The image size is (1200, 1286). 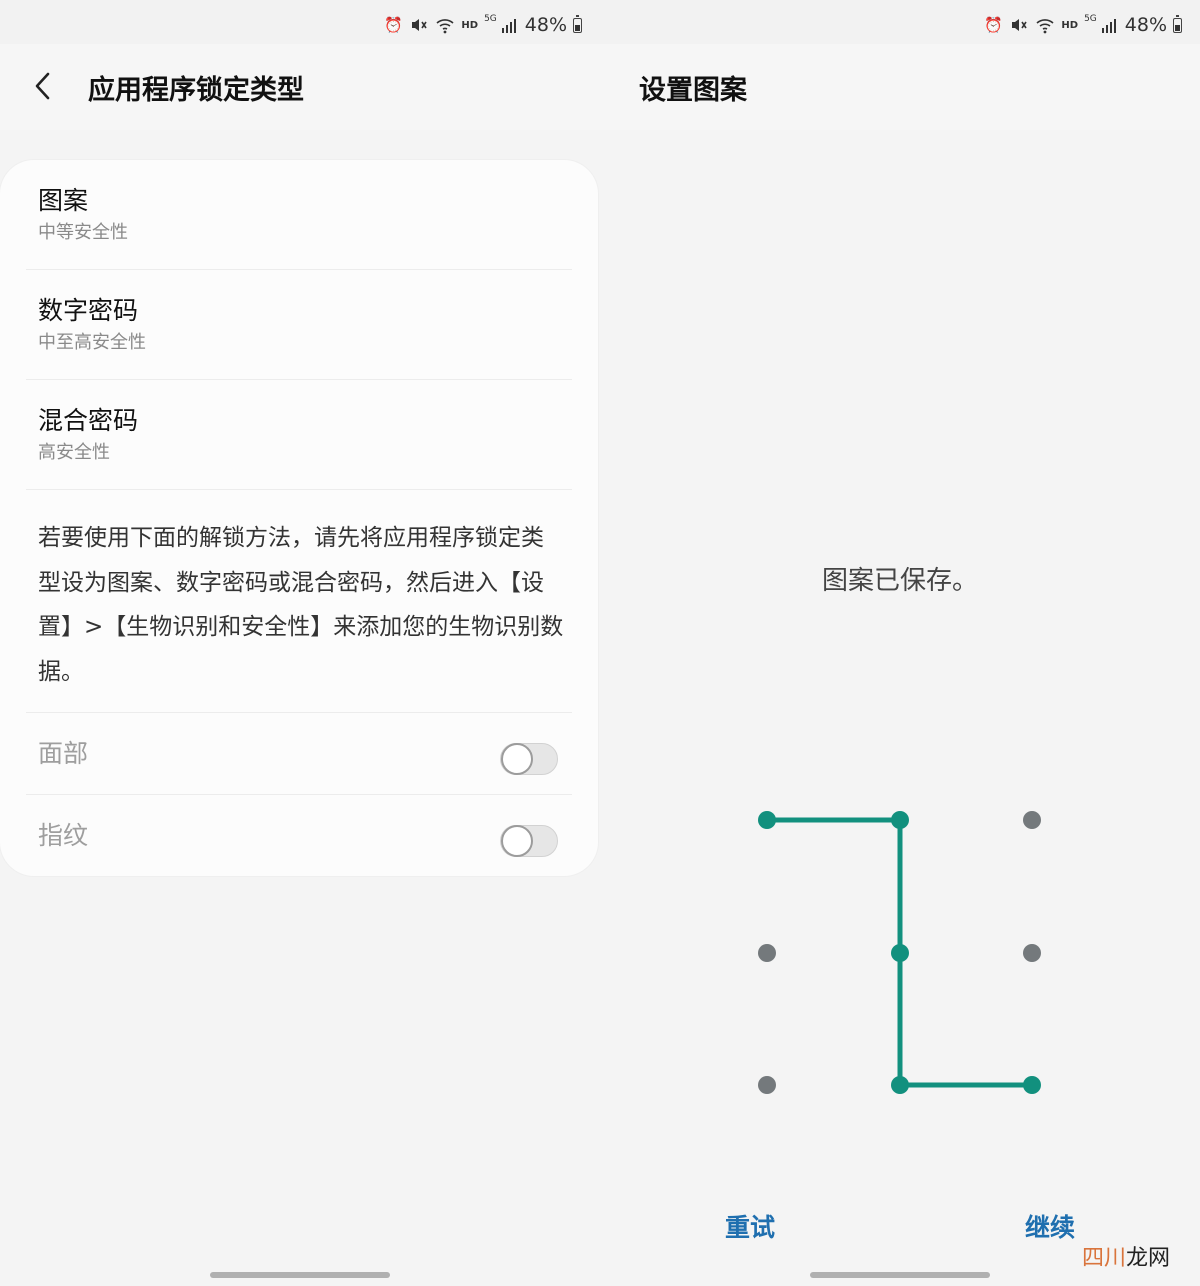 I want to click on option-subtitle: 中至高安全性, so click(x=92, y=342).